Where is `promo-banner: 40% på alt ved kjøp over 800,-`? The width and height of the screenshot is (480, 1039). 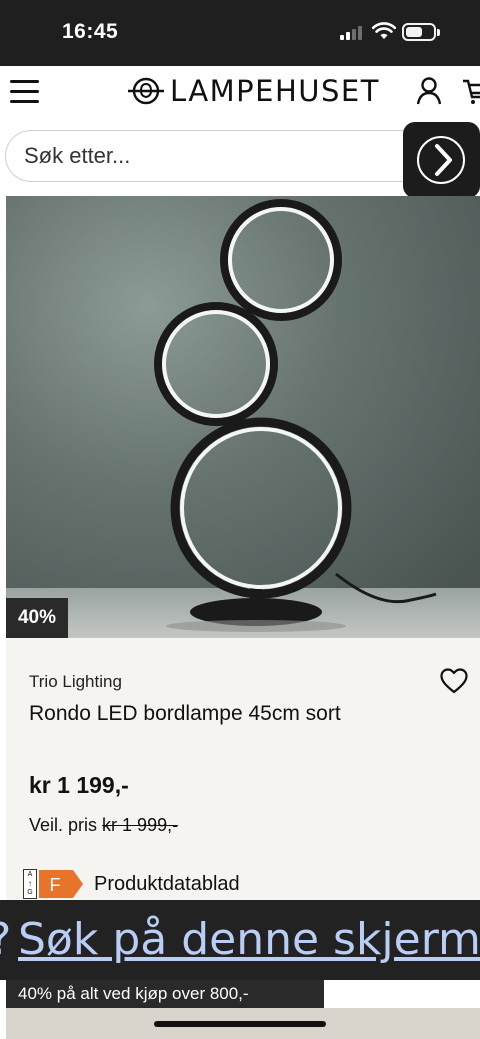 promo-banner: 40% på alt ved kjøp over 800,- is located at coordinates (165, 994).